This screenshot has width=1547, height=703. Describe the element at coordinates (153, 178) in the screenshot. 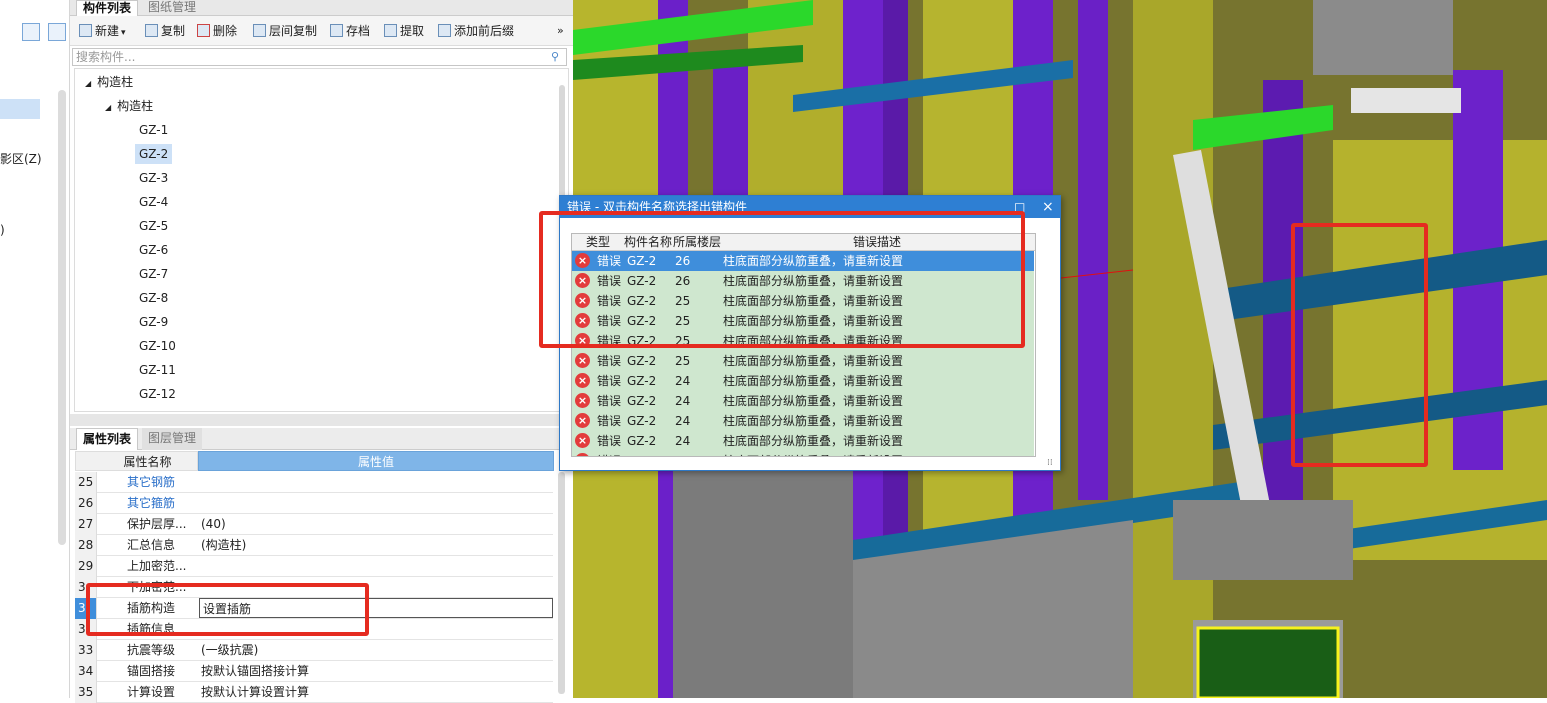

I see `tree-item: GZ-3` at that location.